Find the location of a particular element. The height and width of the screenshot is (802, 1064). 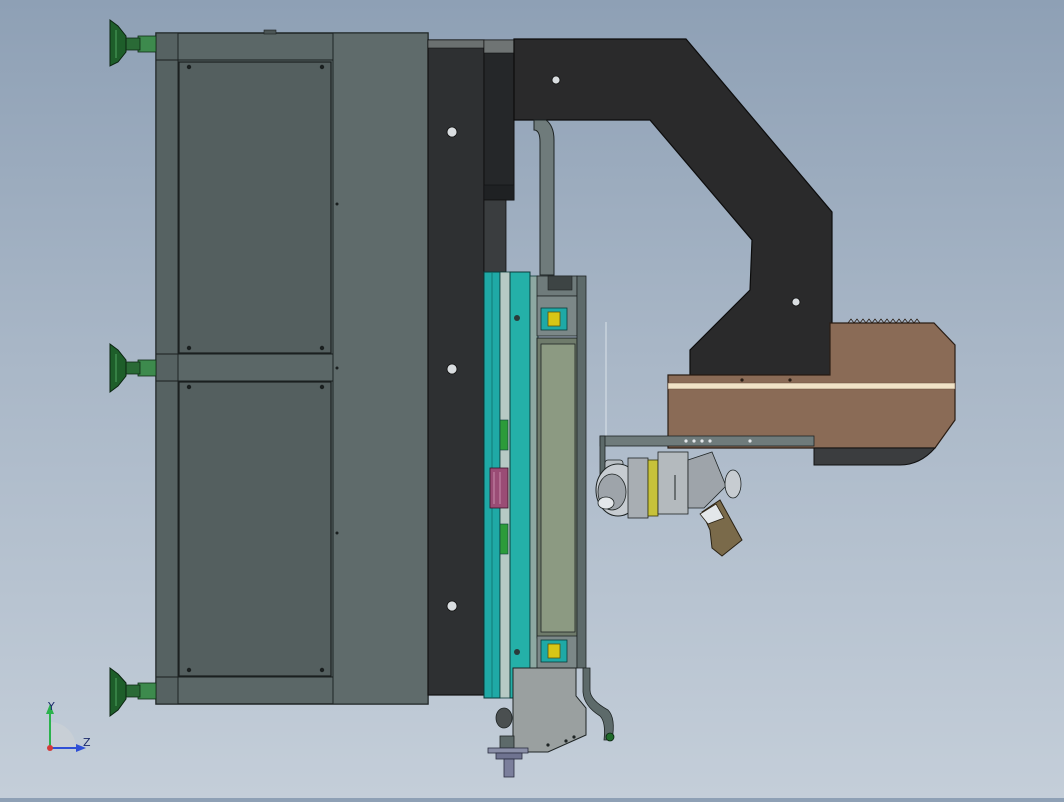

carriage is located at coordinates (571, 472).